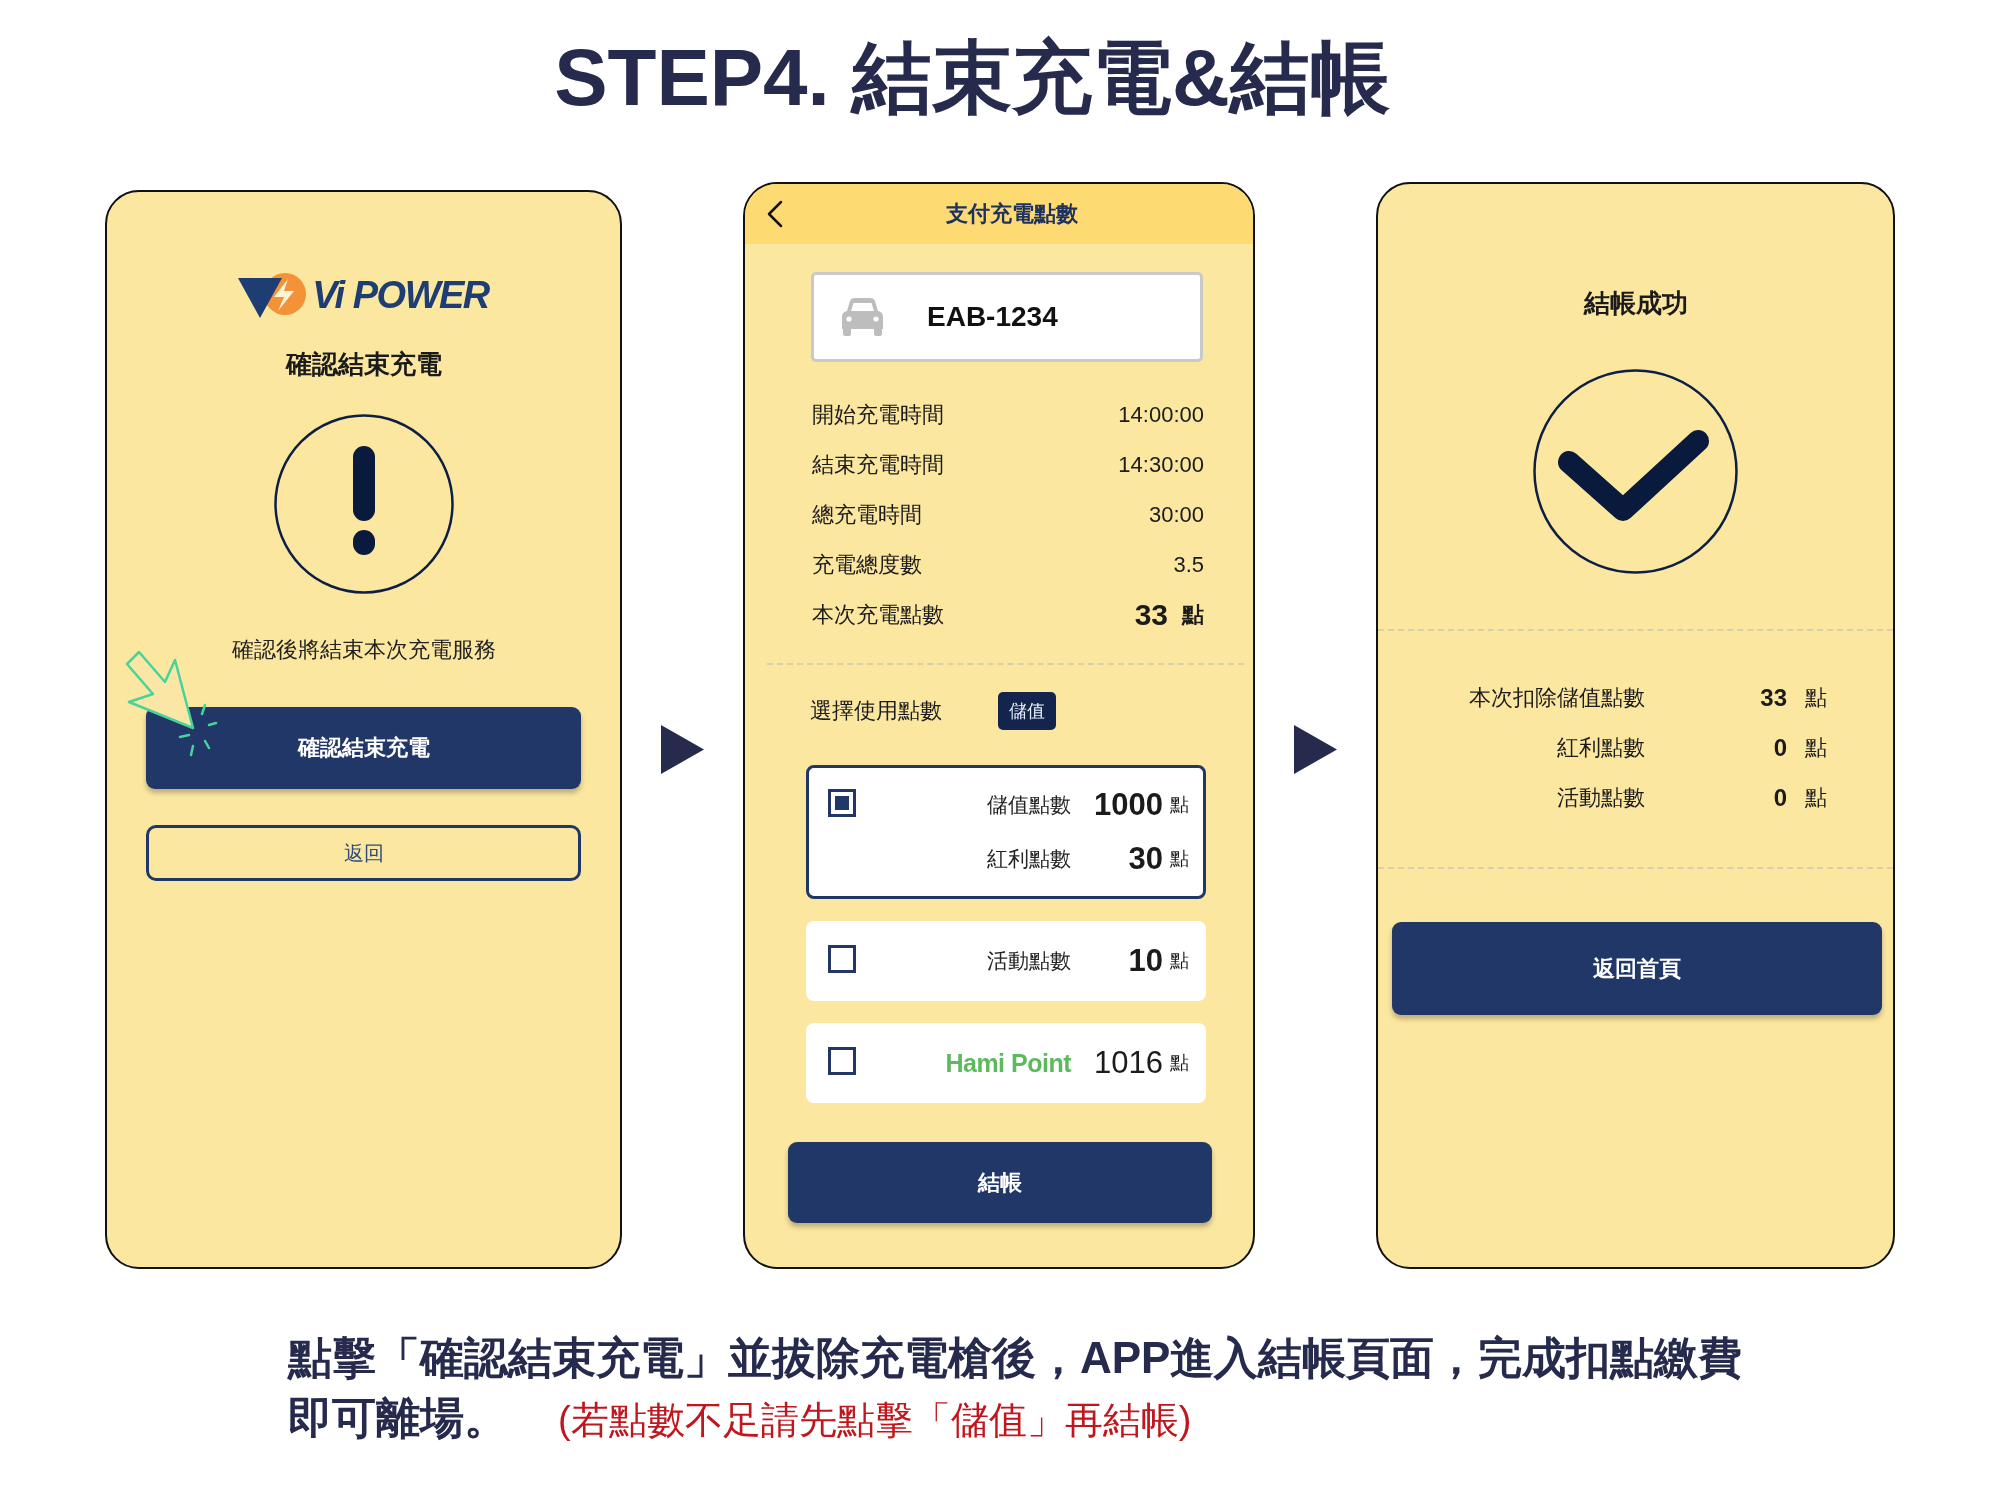  Describe the element at coordinates (867, 515) in the screenshot. I see `detail-label: 總充電時間` at that location.